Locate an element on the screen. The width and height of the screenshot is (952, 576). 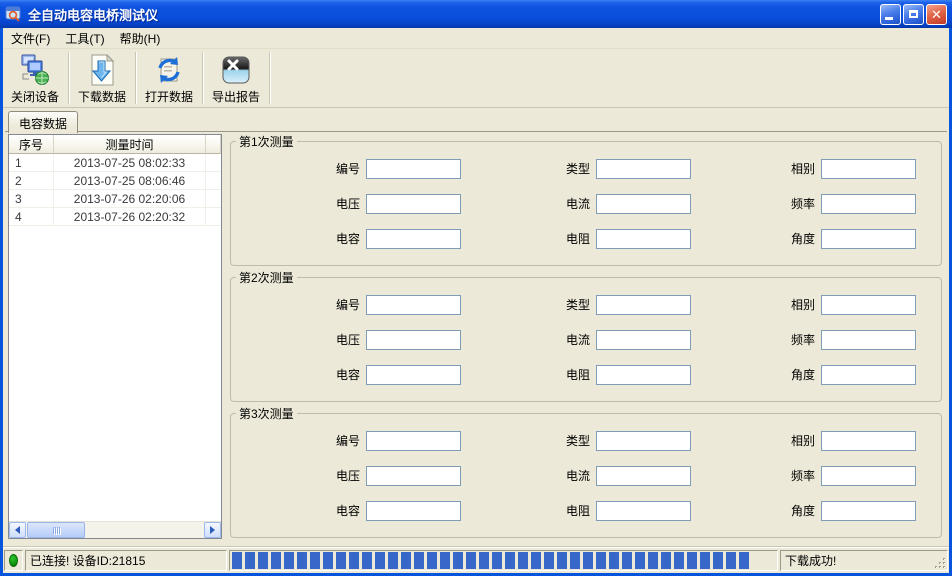
field-cell: 电流 is located at coordinates (576, 339).